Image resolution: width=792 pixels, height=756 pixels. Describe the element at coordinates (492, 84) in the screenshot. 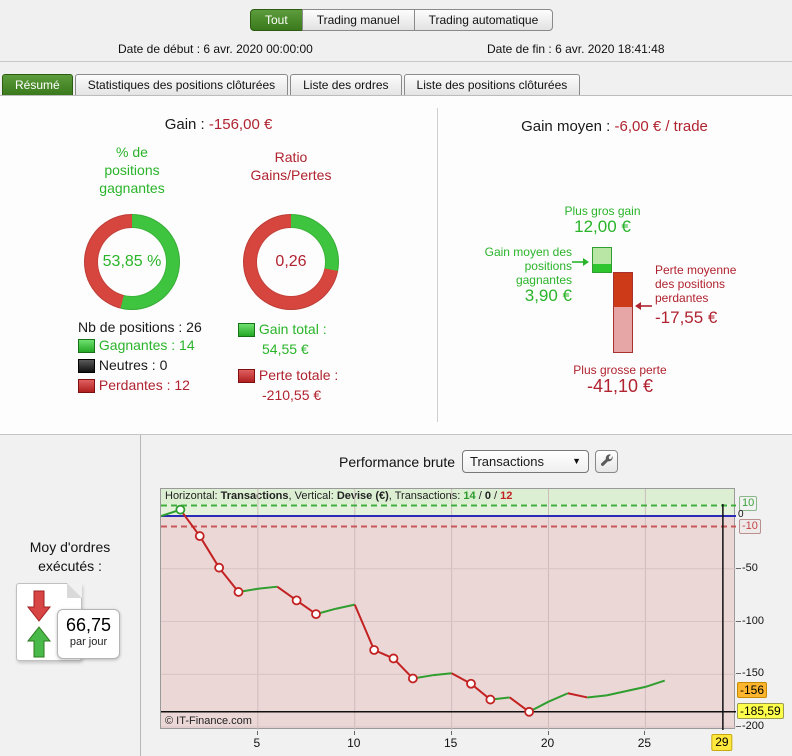

I see `tab-liste-positions: Liste des positions clôturées` at that location.